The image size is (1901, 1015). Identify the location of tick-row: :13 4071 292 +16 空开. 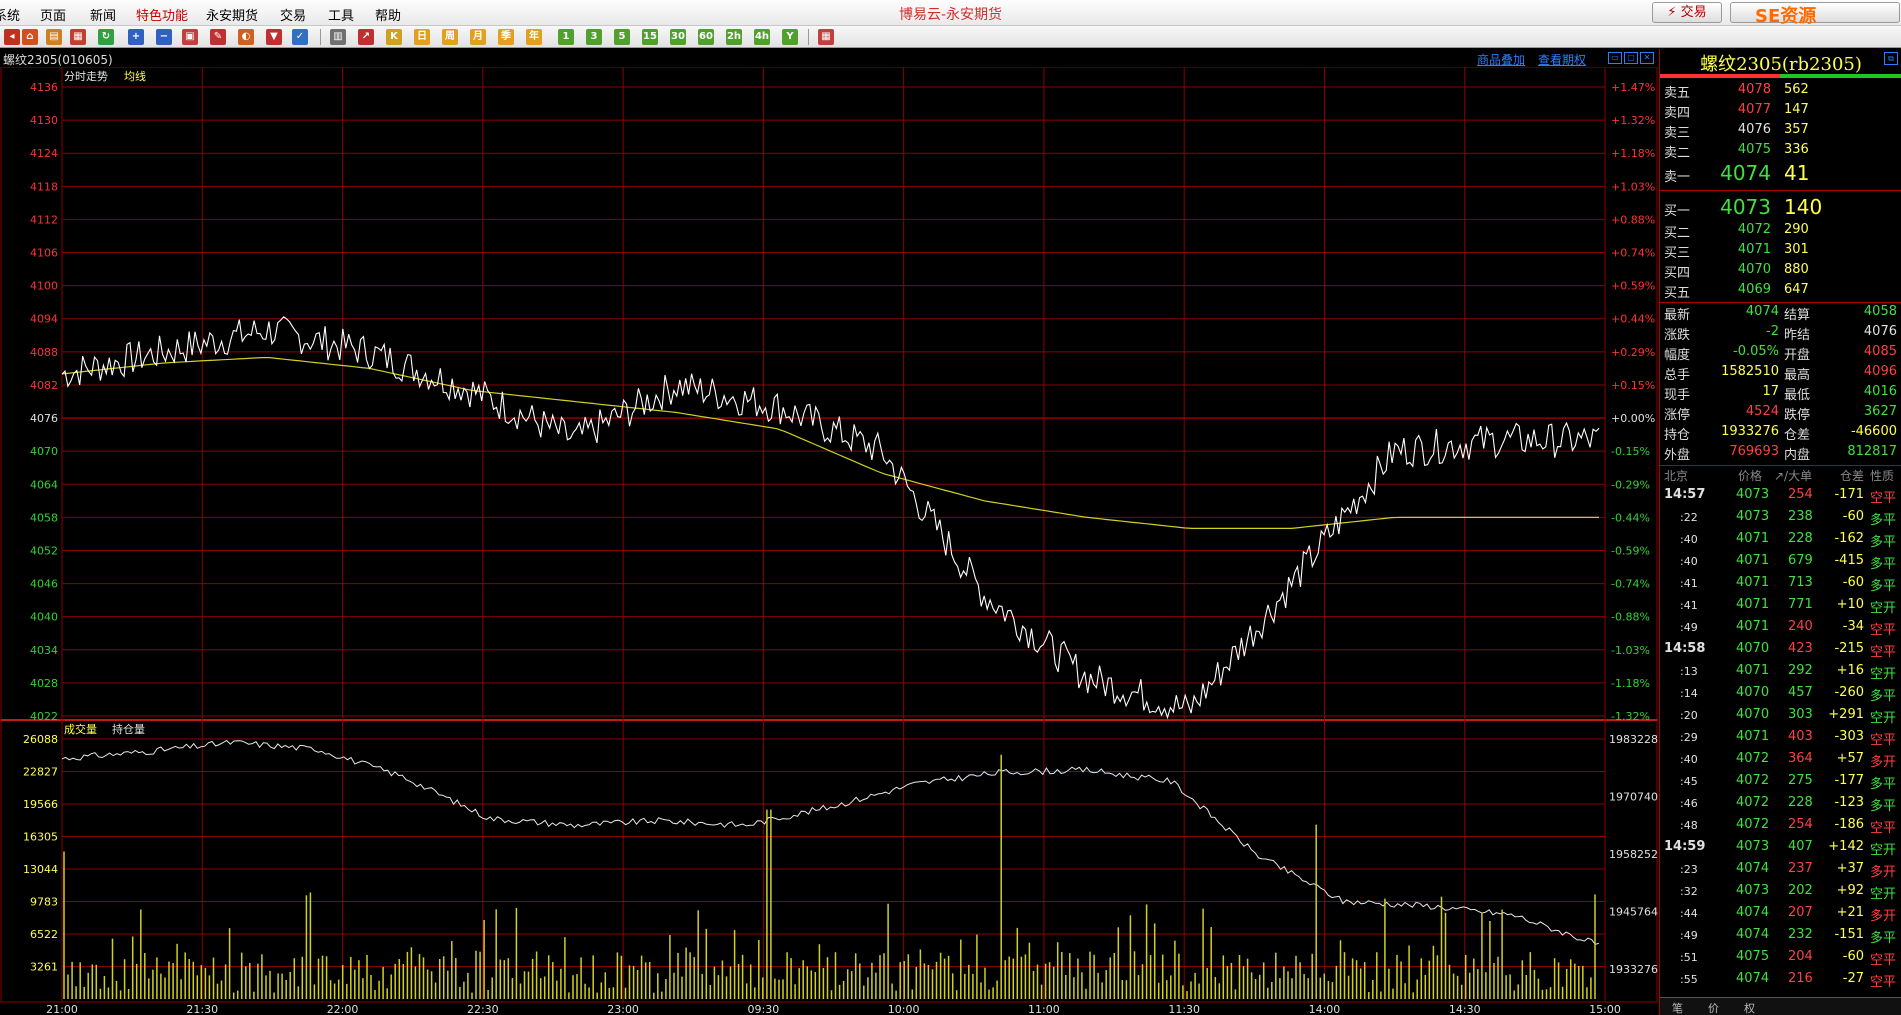
(1780, 672).